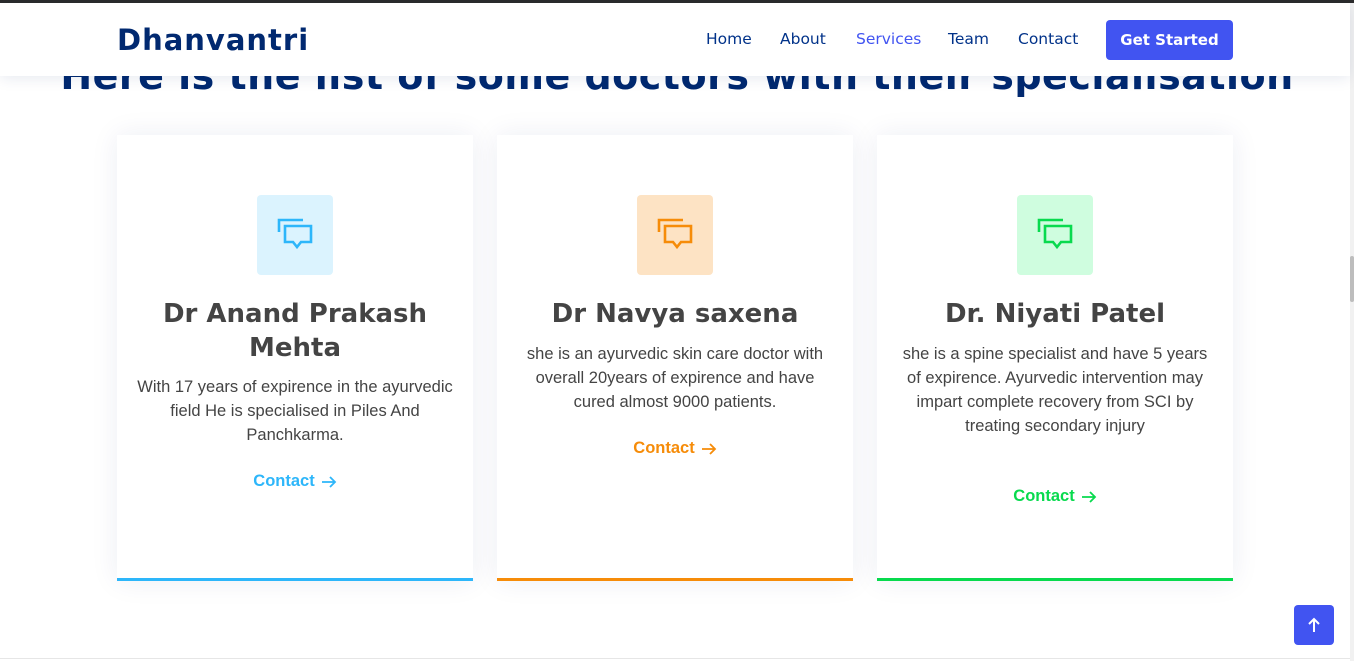 This screenshot has height=661, width=1354. Describe the element at coordinates (888, 39) in the screenshot. I see `nav-link-services: Services` at that location.